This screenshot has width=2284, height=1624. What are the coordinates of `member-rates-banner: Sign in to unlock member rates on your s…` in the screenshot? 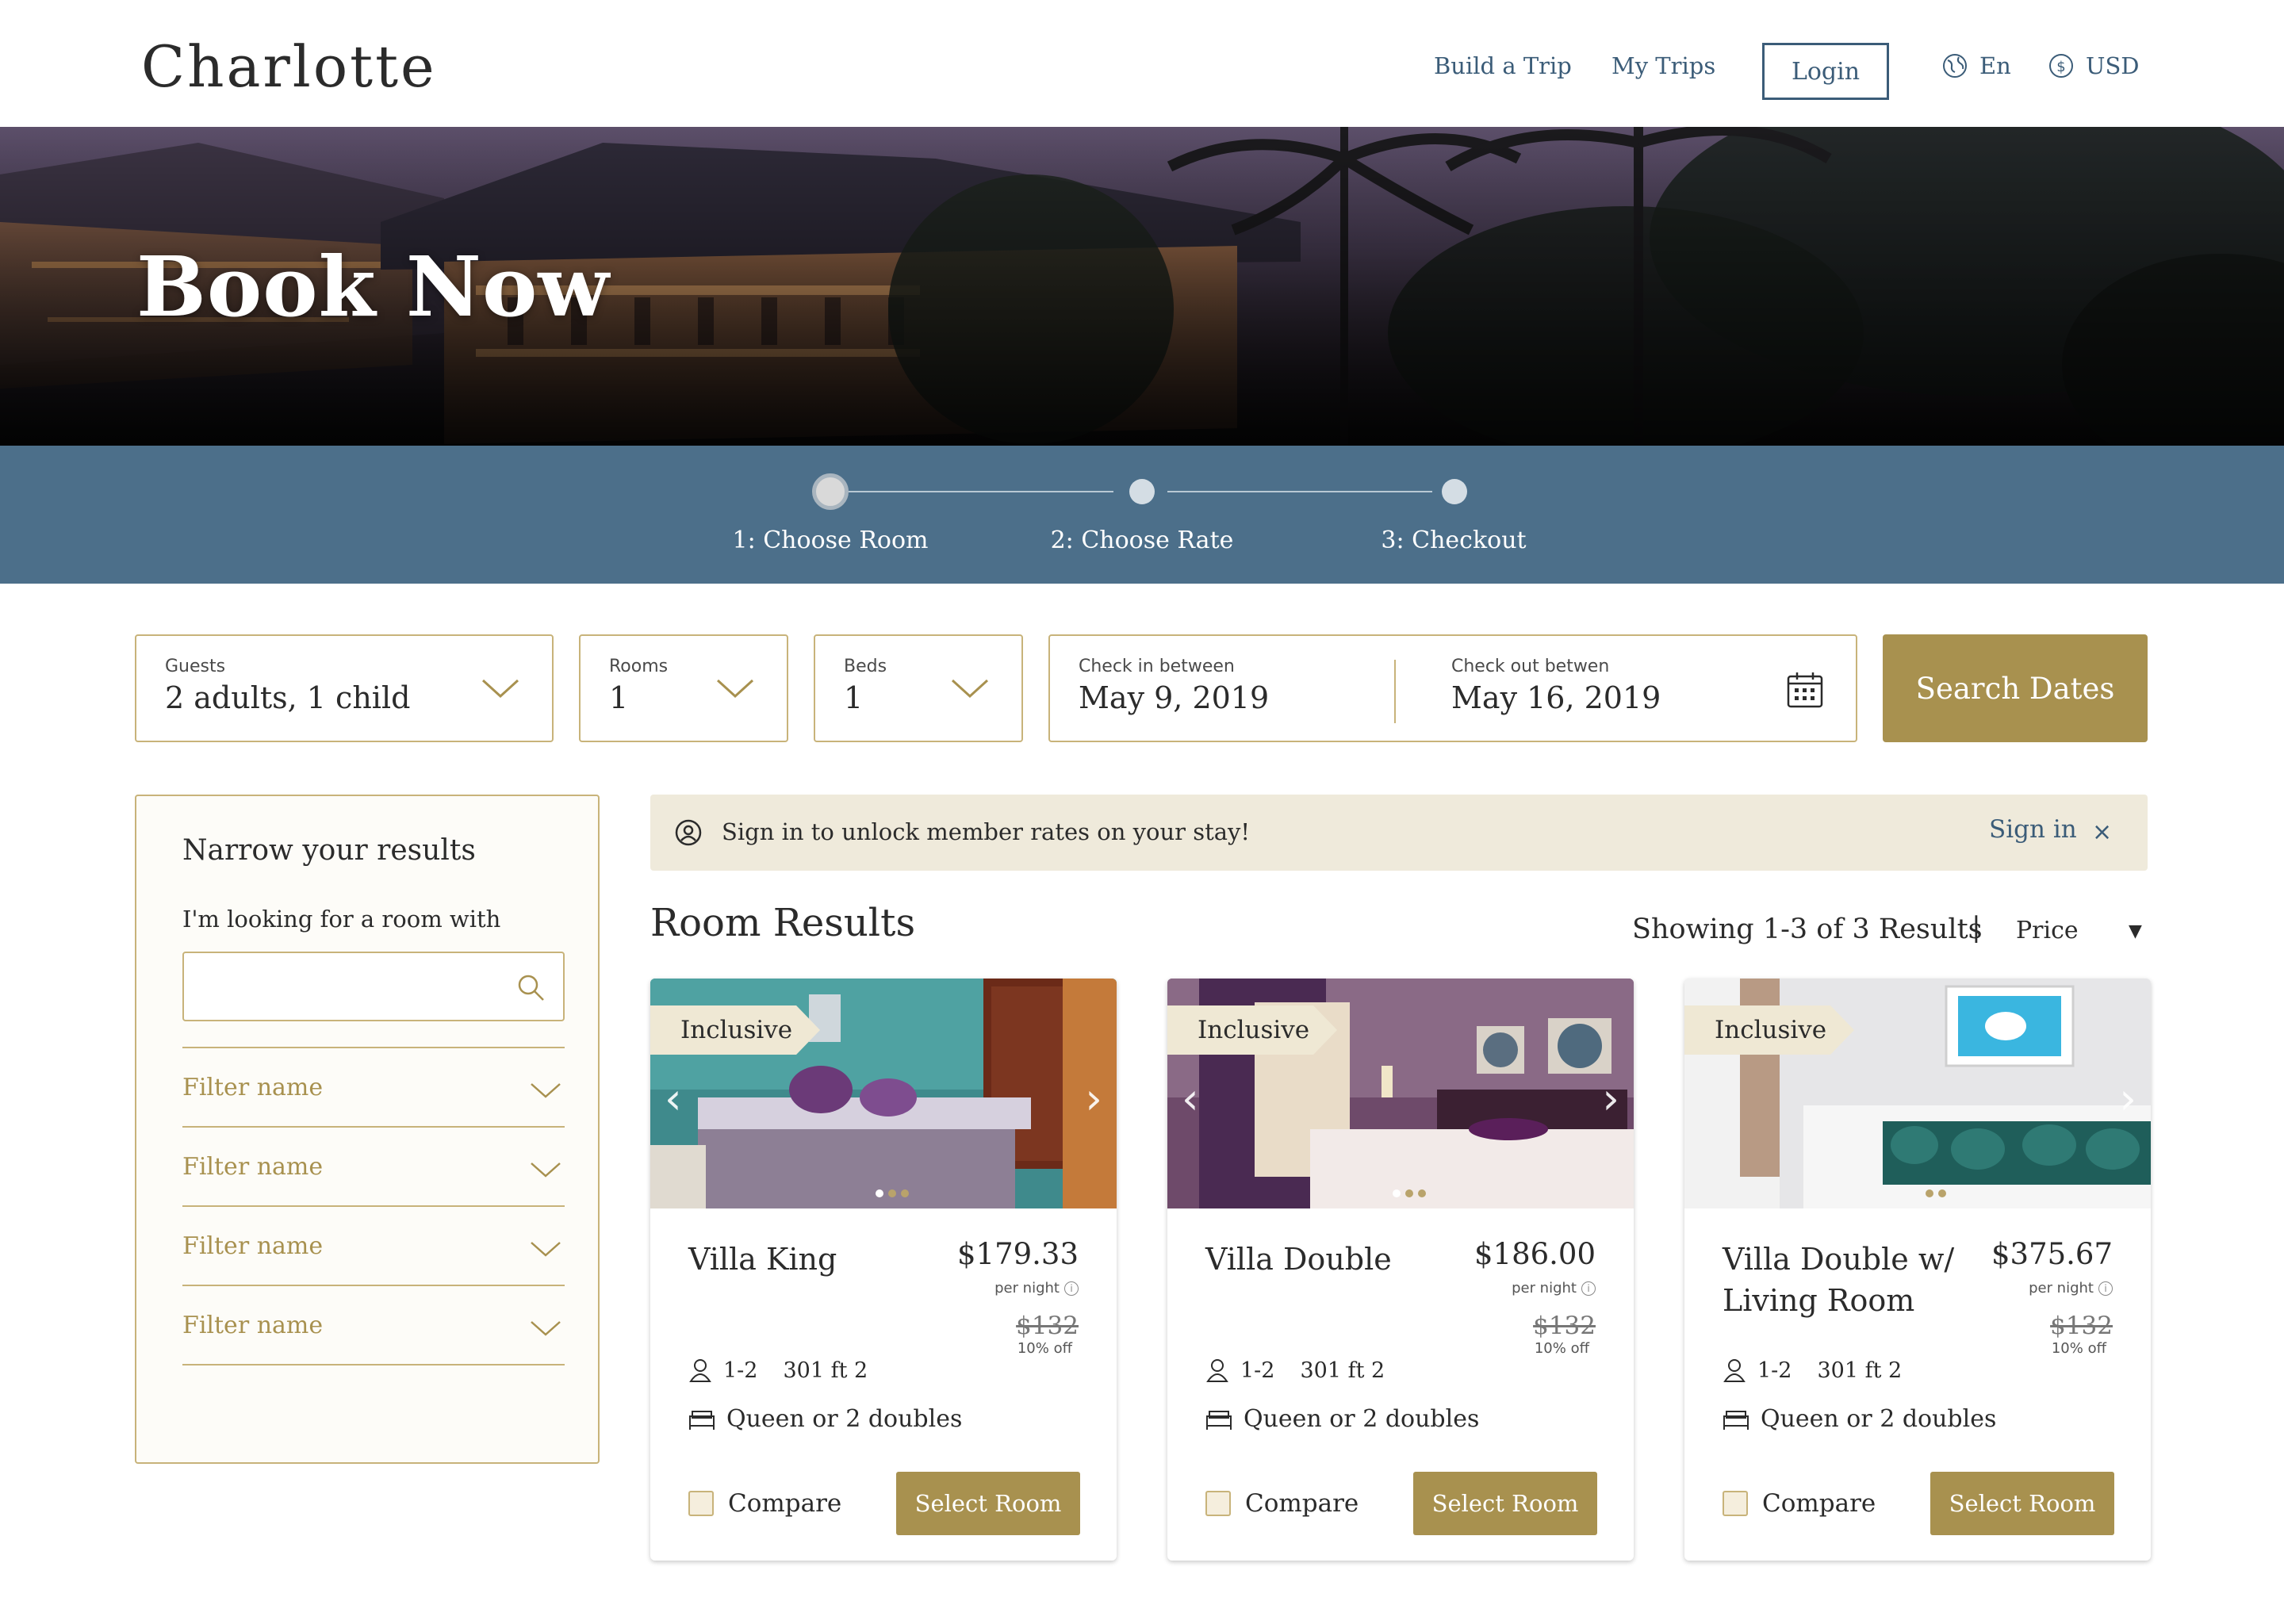 It's located at (1399, 833).